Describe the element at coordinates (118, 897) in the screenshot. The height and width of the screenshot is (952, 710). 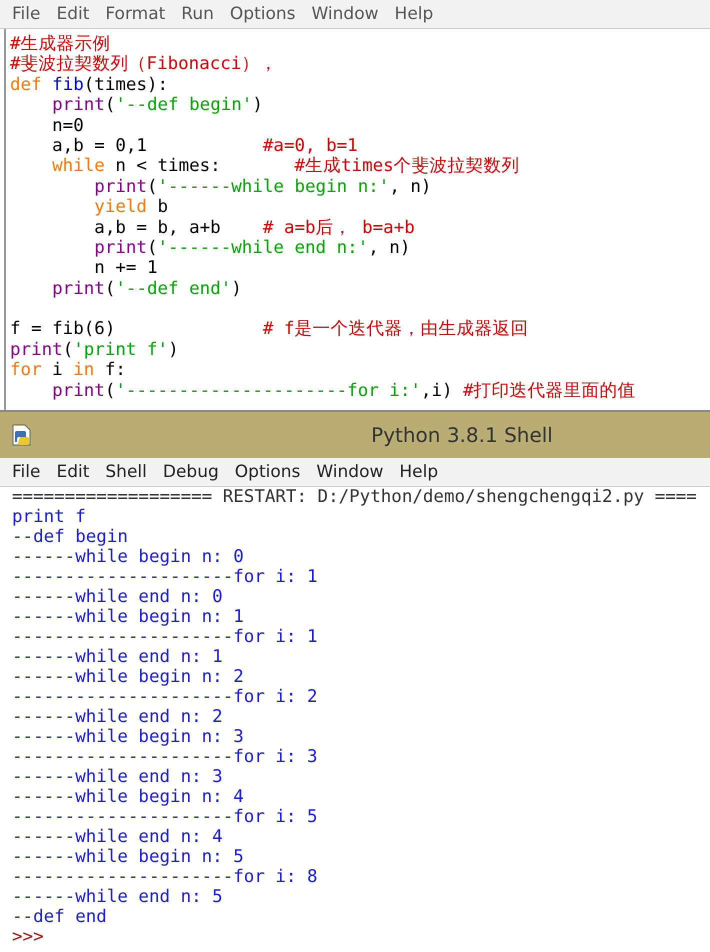
I see `output-line: ------while end n: 5` at that location.